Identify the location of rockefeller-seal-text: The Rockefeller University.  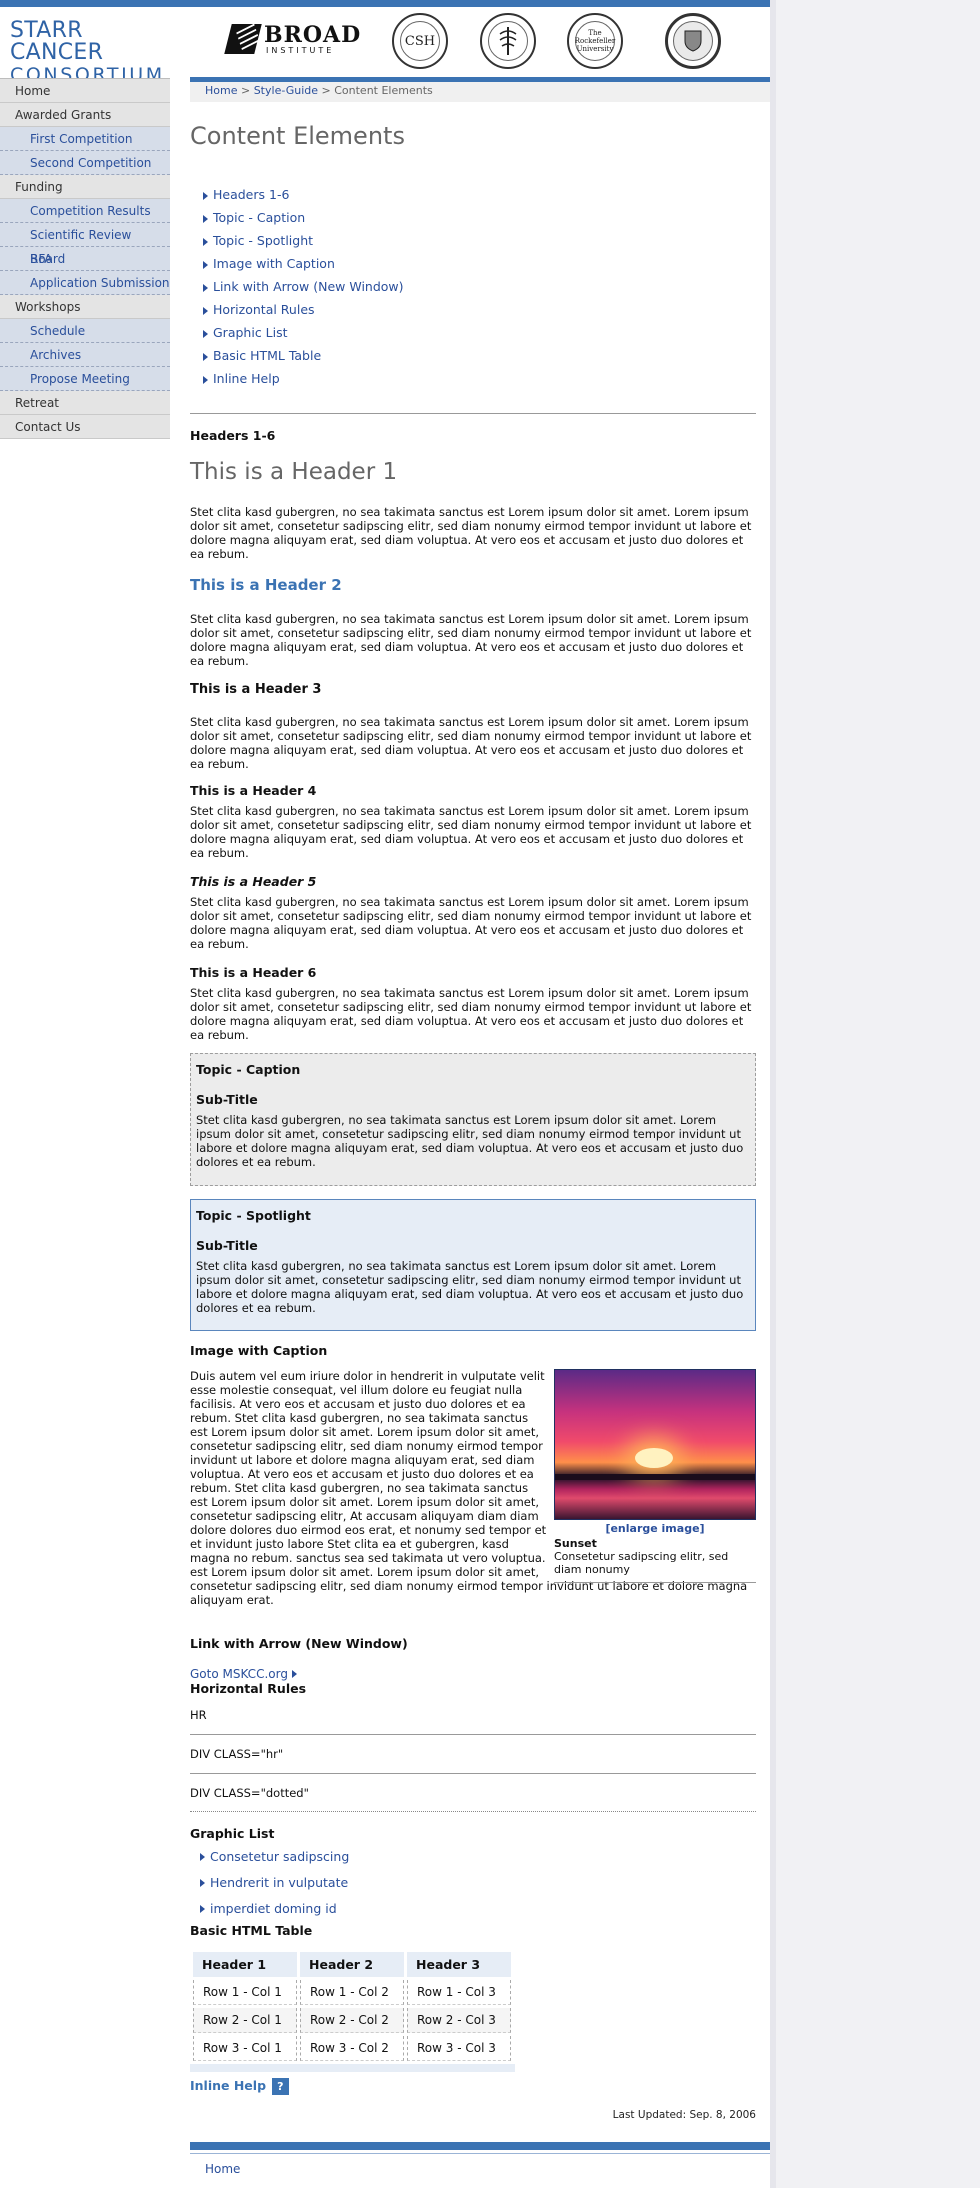
(595, 41).